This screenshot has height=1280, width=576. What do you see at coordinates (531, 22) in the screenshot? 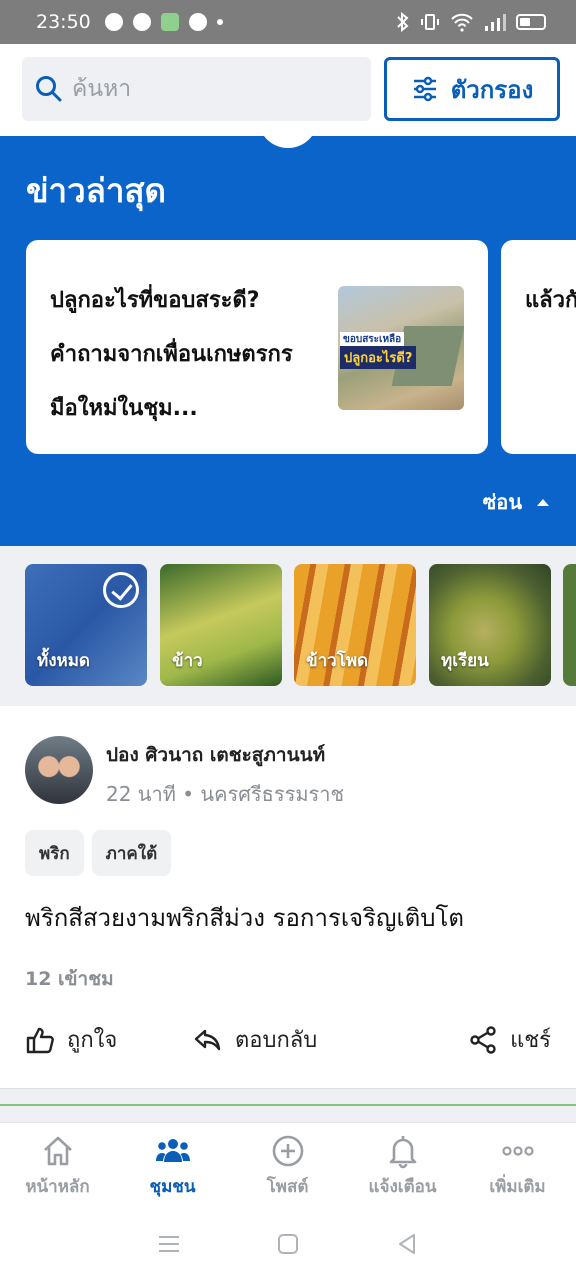
I see `battery-icon` at bounding box center [531, 22].